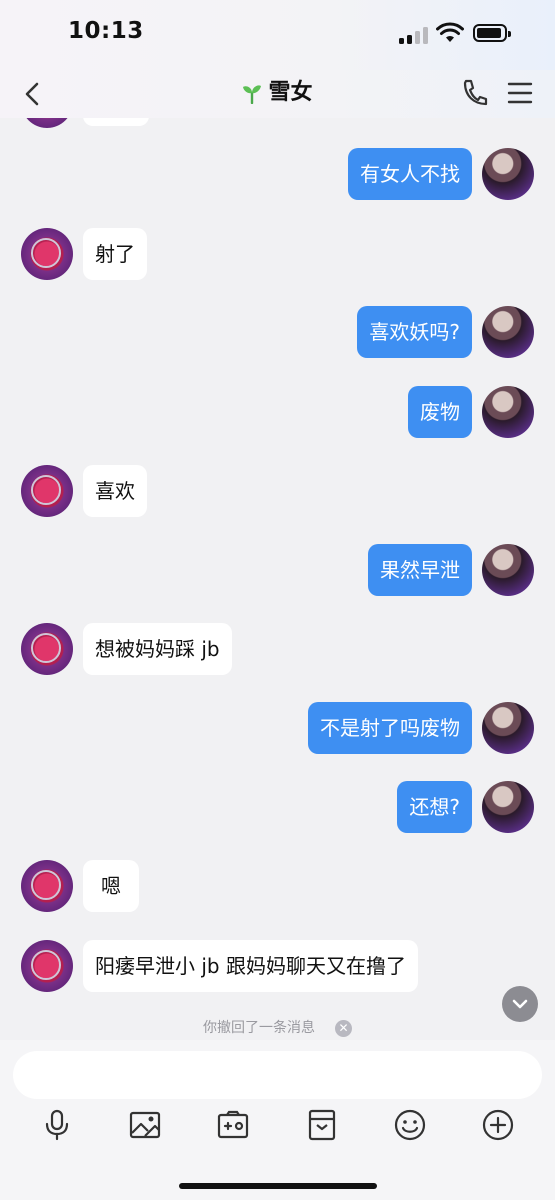 This screenshot has width=555, height=1200. What do you see at coordinates (343, 1028) in the screenshot?
I see `close-icon: ✕` at bounding box center [343, 1028].